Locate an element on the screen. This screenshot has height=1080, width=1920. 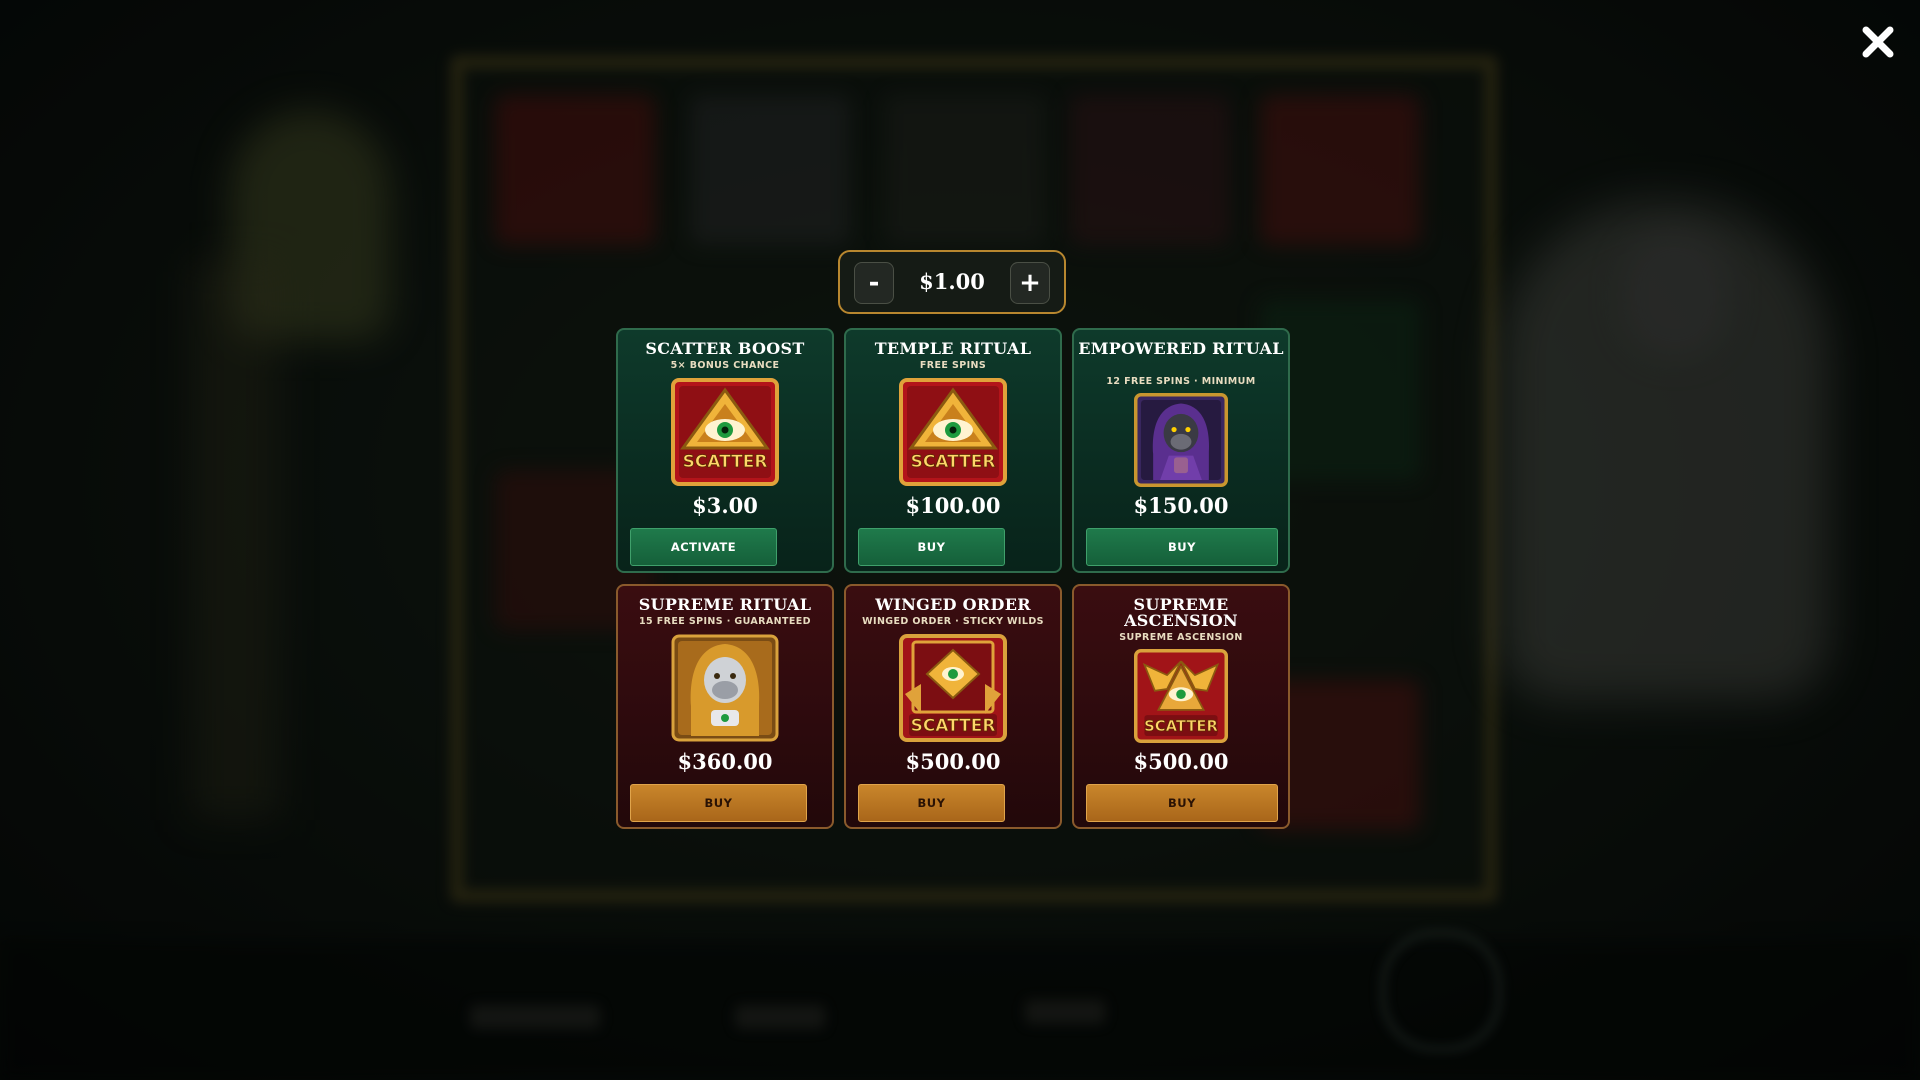
card-subtitle: 5× BONUS CHANCE is located at coordinates (725, 365).